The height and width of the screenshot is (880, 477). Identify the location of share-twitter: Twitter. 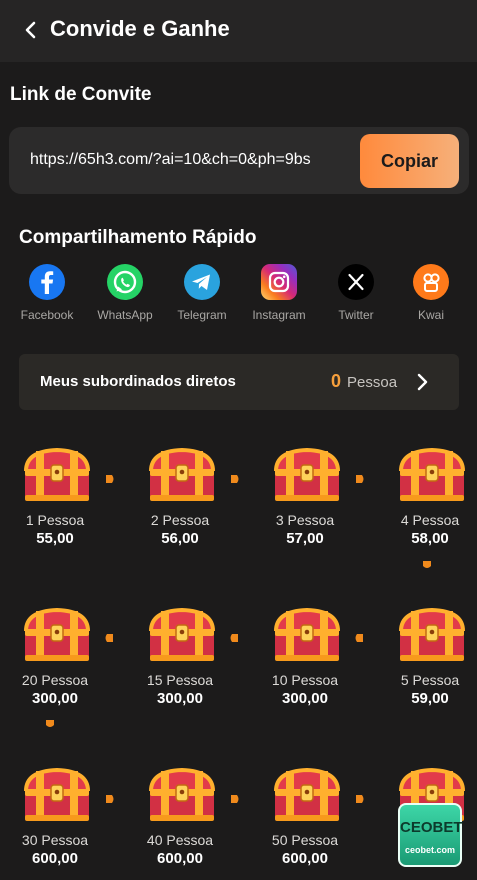
(356, 293).